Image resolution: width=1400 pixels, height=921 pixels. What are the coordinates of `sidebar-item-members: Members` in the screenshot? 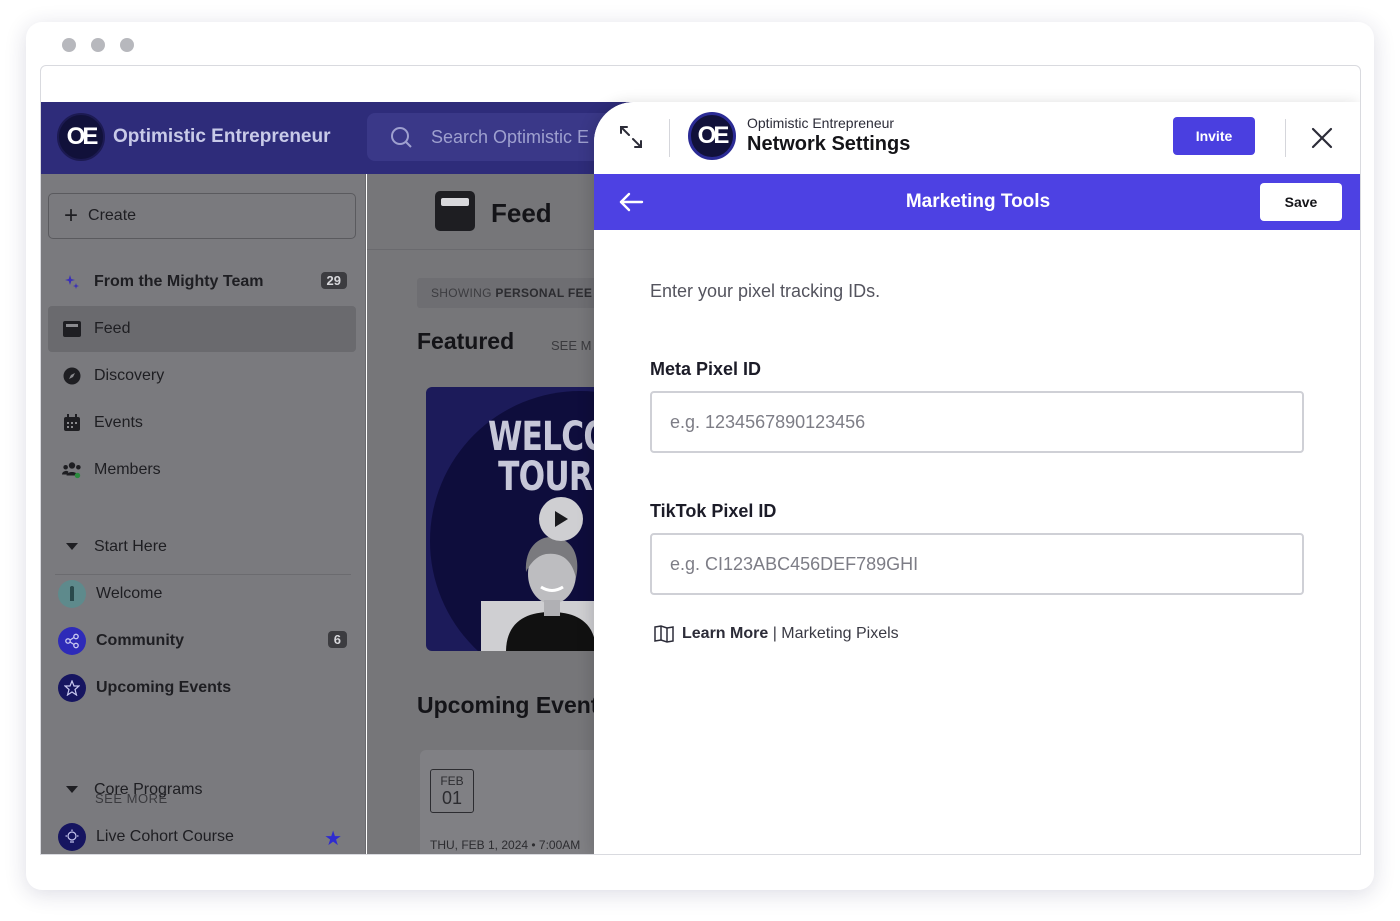 It's located at (202, 470).